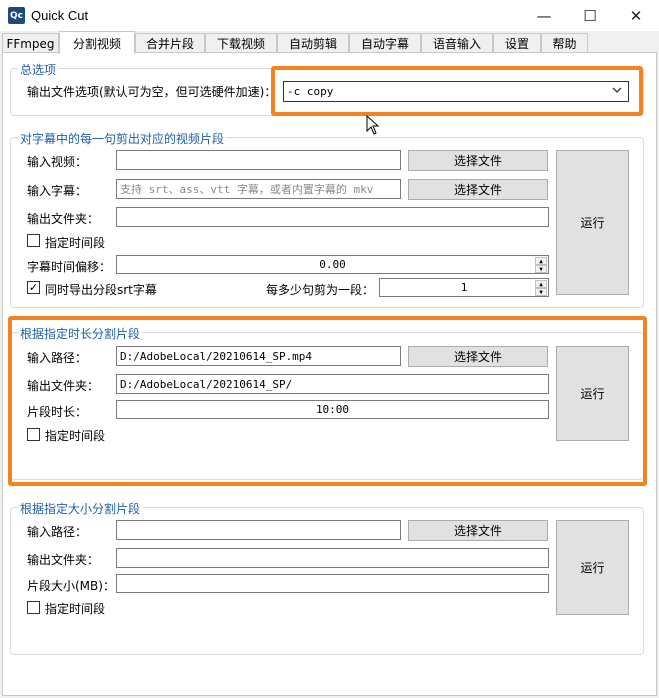  I want to click on per-segment-spinbox: 1 ▲ ▼, so click(464, 287).